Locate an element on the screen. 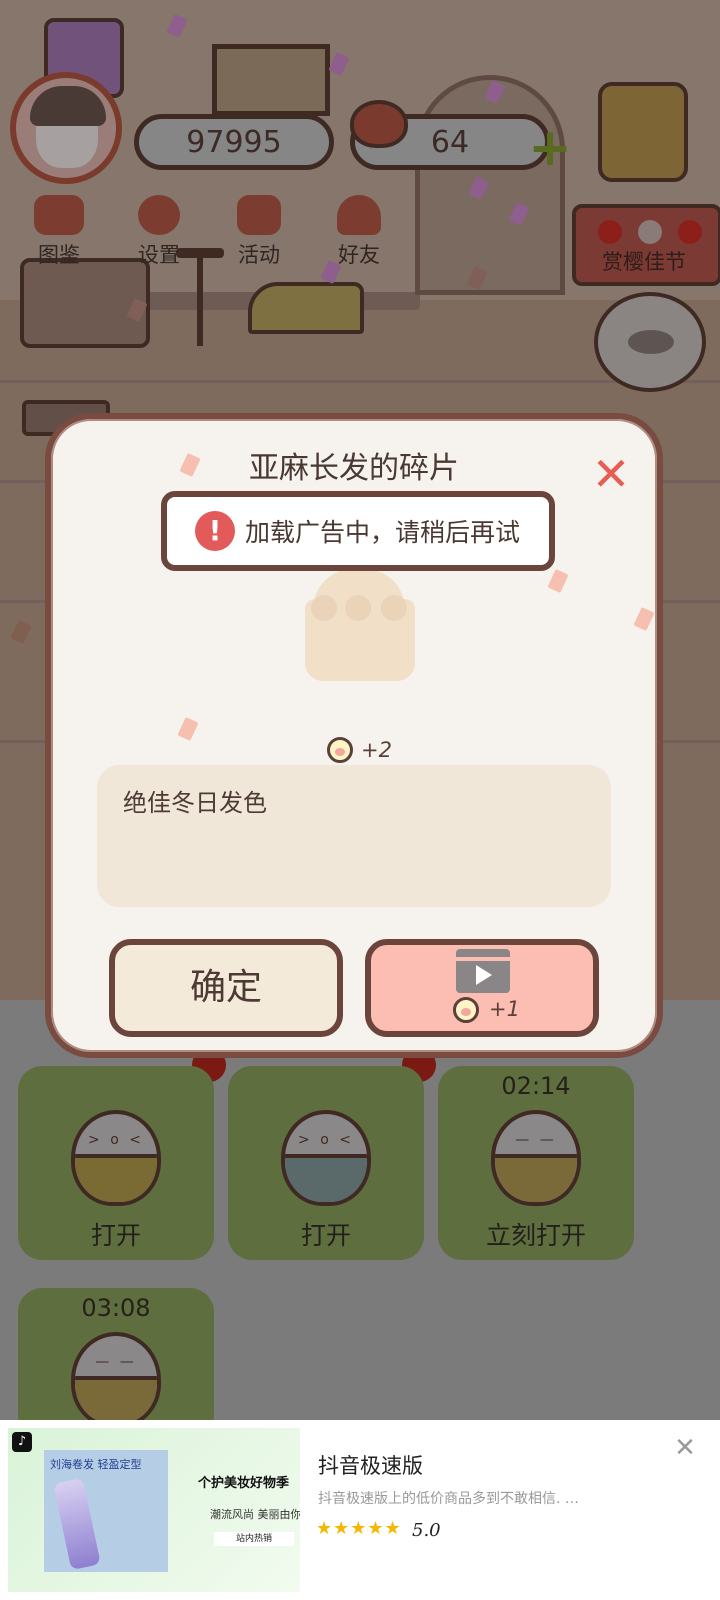 This screenshot has width=720, height=1600. egg-slot: 02:14 — — 立刻打开 is located at coordinates (536, 1163).